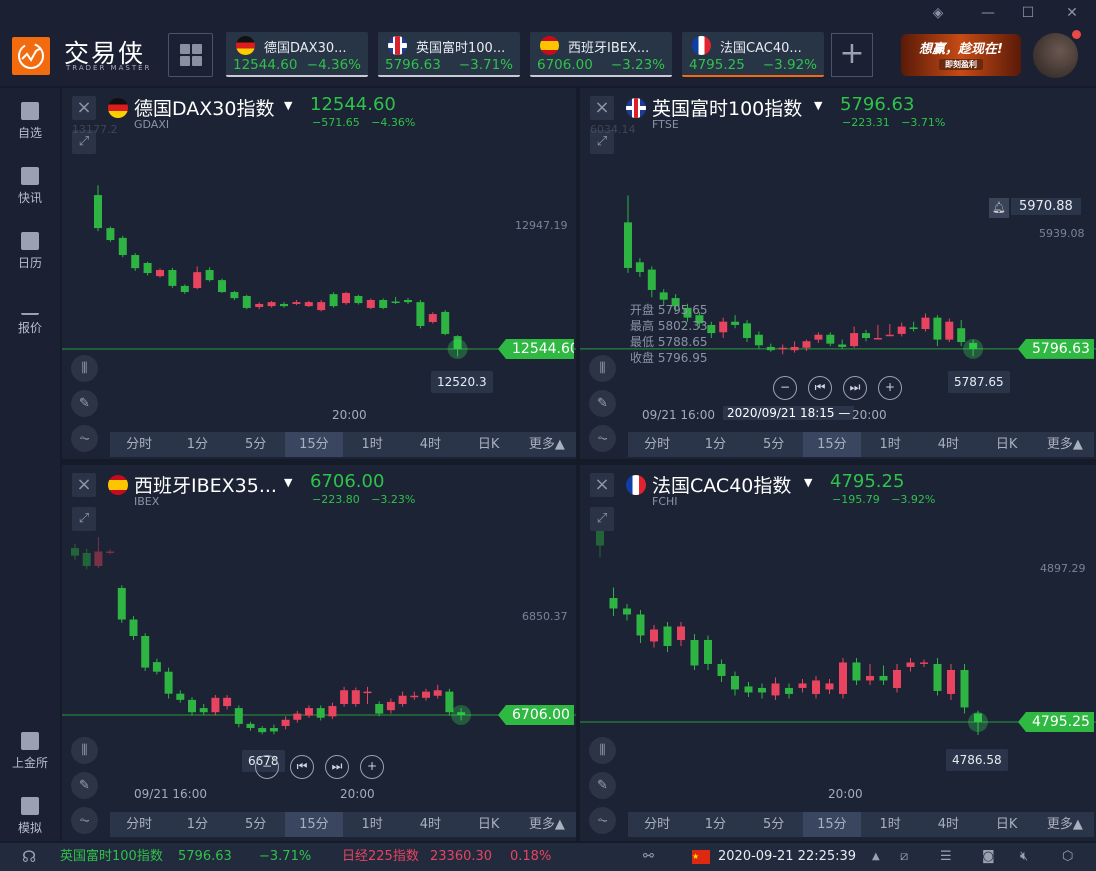 The height and width of the screenshot is (871, 1096). I want to click on quote-tab-dax: 德国DAX30... 12544.60 −4.36%, so click(297, 54).